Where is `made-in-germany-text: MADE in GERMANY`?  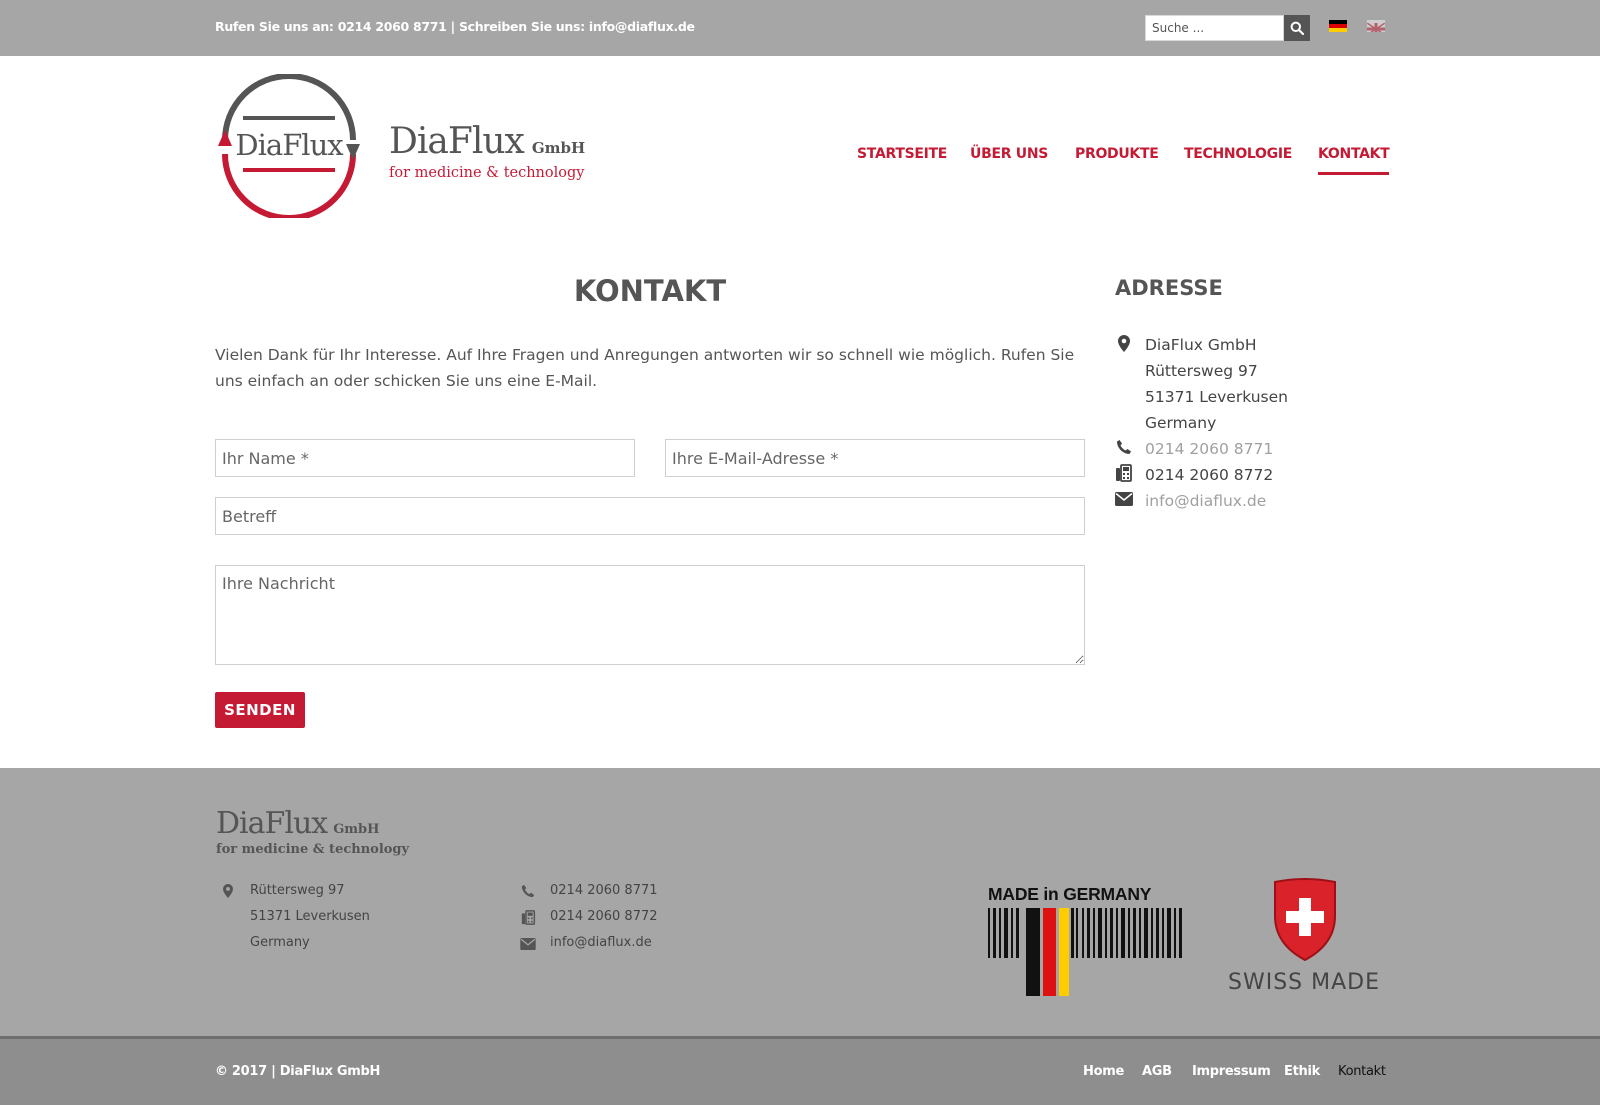
made-in-germany-text: MADE in GERMANY is located at coordinates (1070, 894).